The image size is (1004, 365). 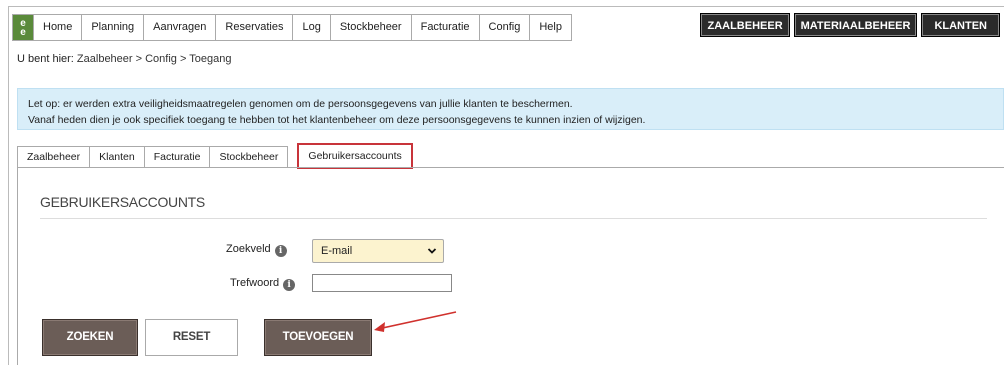 What do you see at coordinates (23, 32) in the screenshot?
I see `logo-letter-bottom: e` at bounding box center [23, 32].